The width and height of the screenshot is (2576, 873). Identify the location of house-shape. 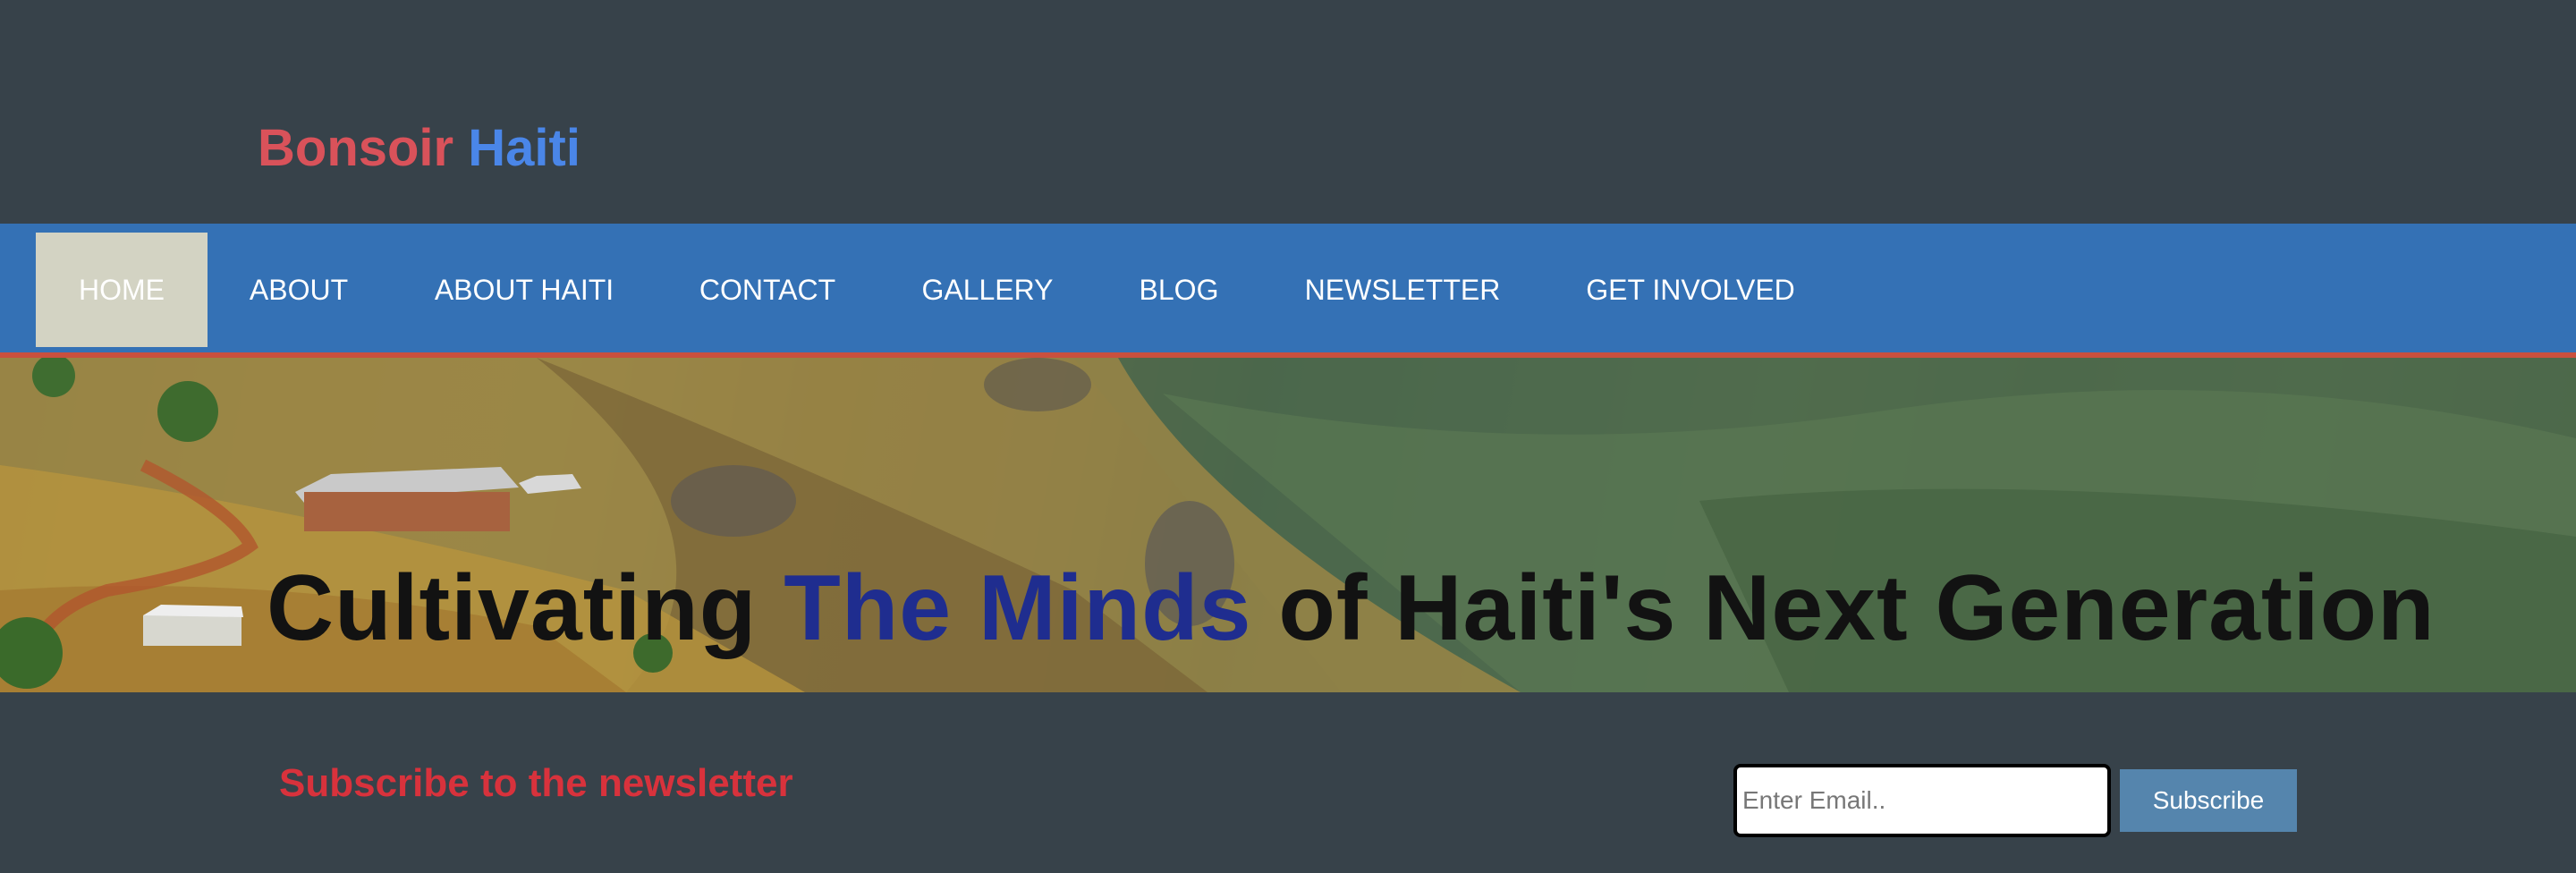
(407, 499).